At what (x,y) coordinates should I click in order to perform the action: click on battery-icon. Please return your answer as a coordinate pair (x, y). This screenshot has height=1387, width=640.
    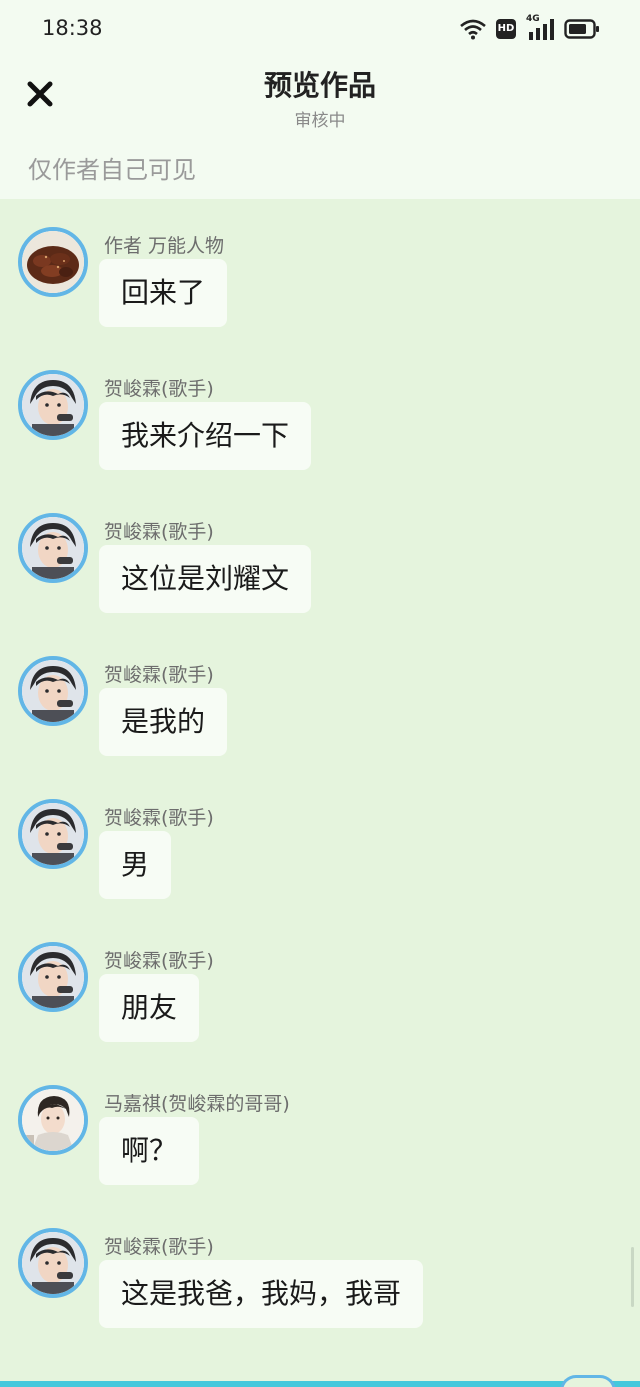
    Looking at the image, I should click on (582, 29).